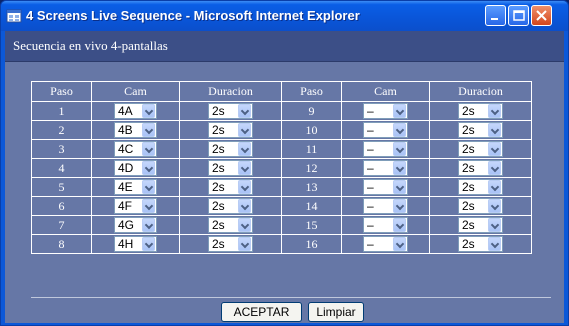 The image size is (569, 326). I want to click on cam-select-value: 4B, so click(125, 130).